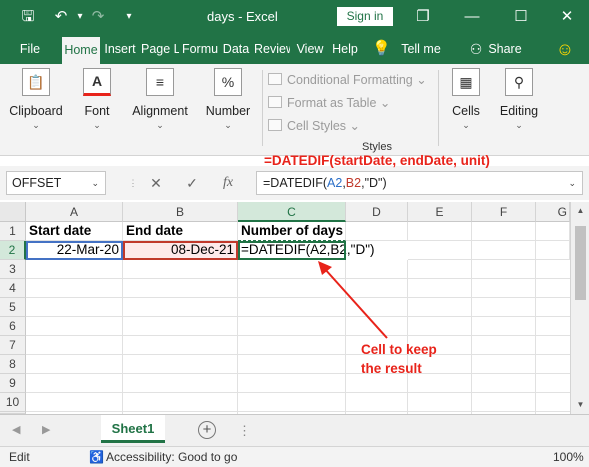 The height and width of the screenshot is (467, 589). I want to click on prev-sheet-icon: ◀, so click(16, 429).